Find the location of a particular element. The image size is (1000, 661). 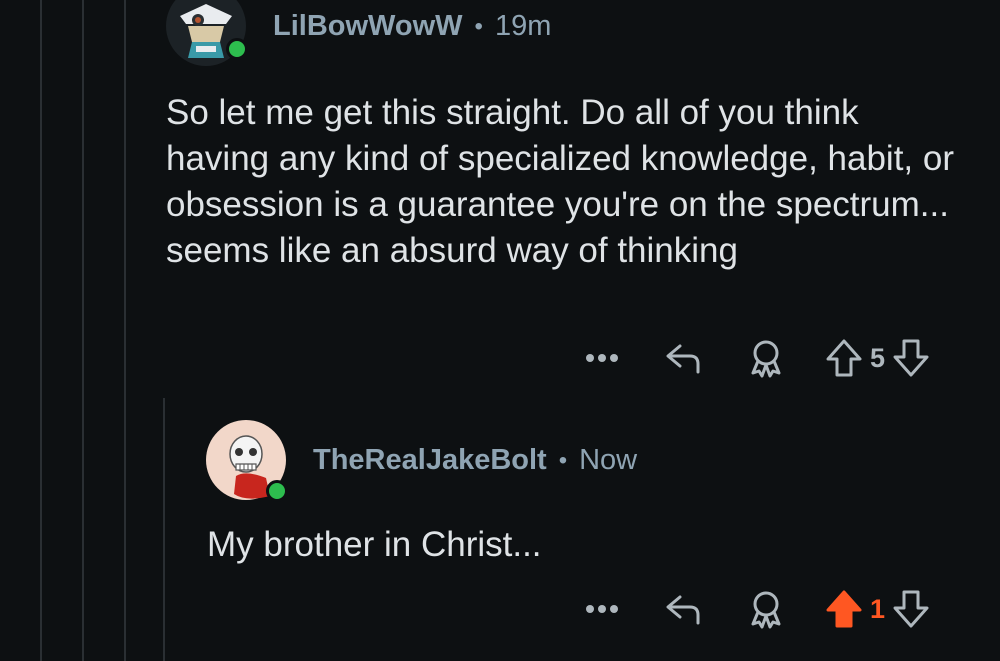

timestamp: Now is located at coordinates (608, 460).